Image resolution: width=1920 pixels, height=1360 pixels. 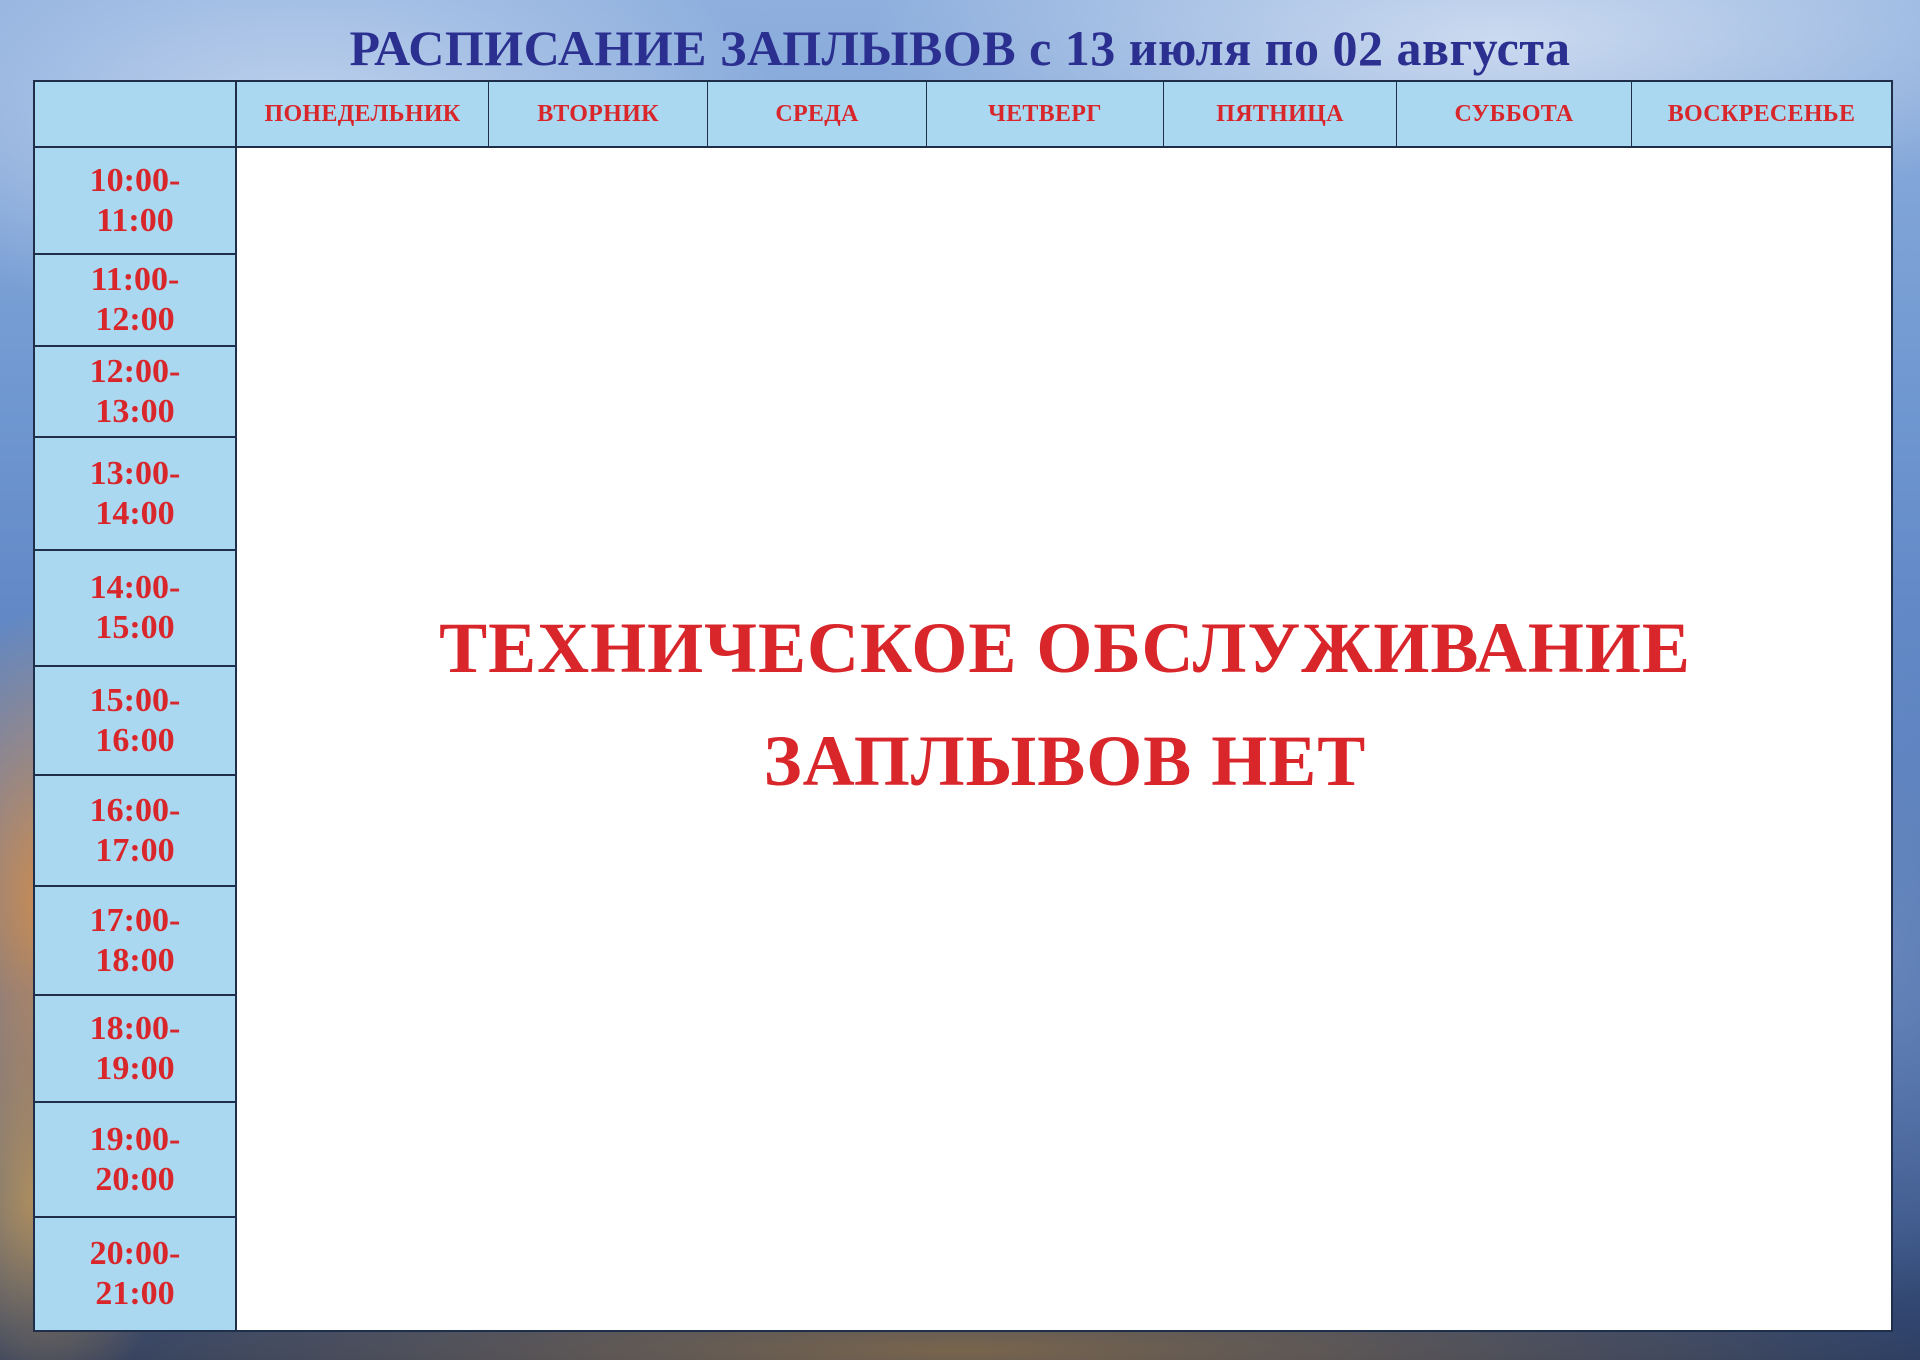 I want to click on time-slot-start: 20:00-, so click(x=135, y=1253).